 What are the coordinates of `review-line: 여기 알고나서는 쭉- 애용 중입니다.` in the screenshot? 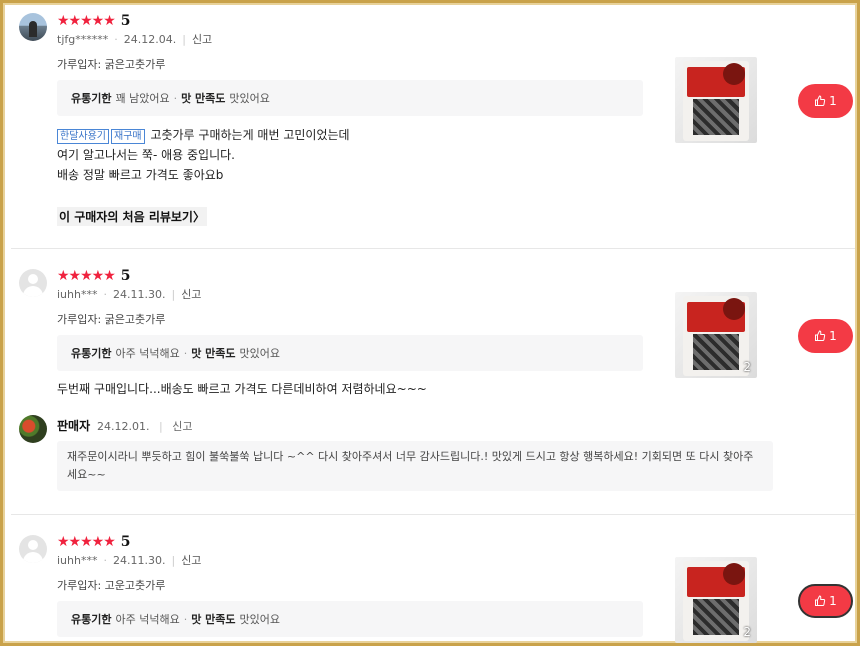 It's located at (146, 155).